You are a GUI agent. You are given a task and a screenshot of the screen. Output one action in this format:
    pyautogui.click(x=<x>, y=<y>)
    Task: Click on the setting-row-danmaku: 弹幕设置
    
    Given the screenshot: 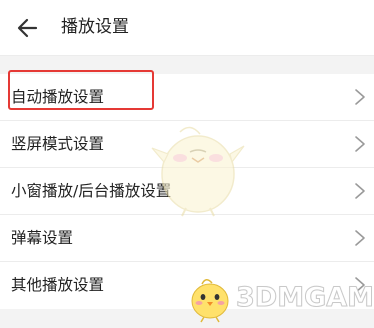 What is the action you would take?
    pyautogui.click(x=187, y=238)
    